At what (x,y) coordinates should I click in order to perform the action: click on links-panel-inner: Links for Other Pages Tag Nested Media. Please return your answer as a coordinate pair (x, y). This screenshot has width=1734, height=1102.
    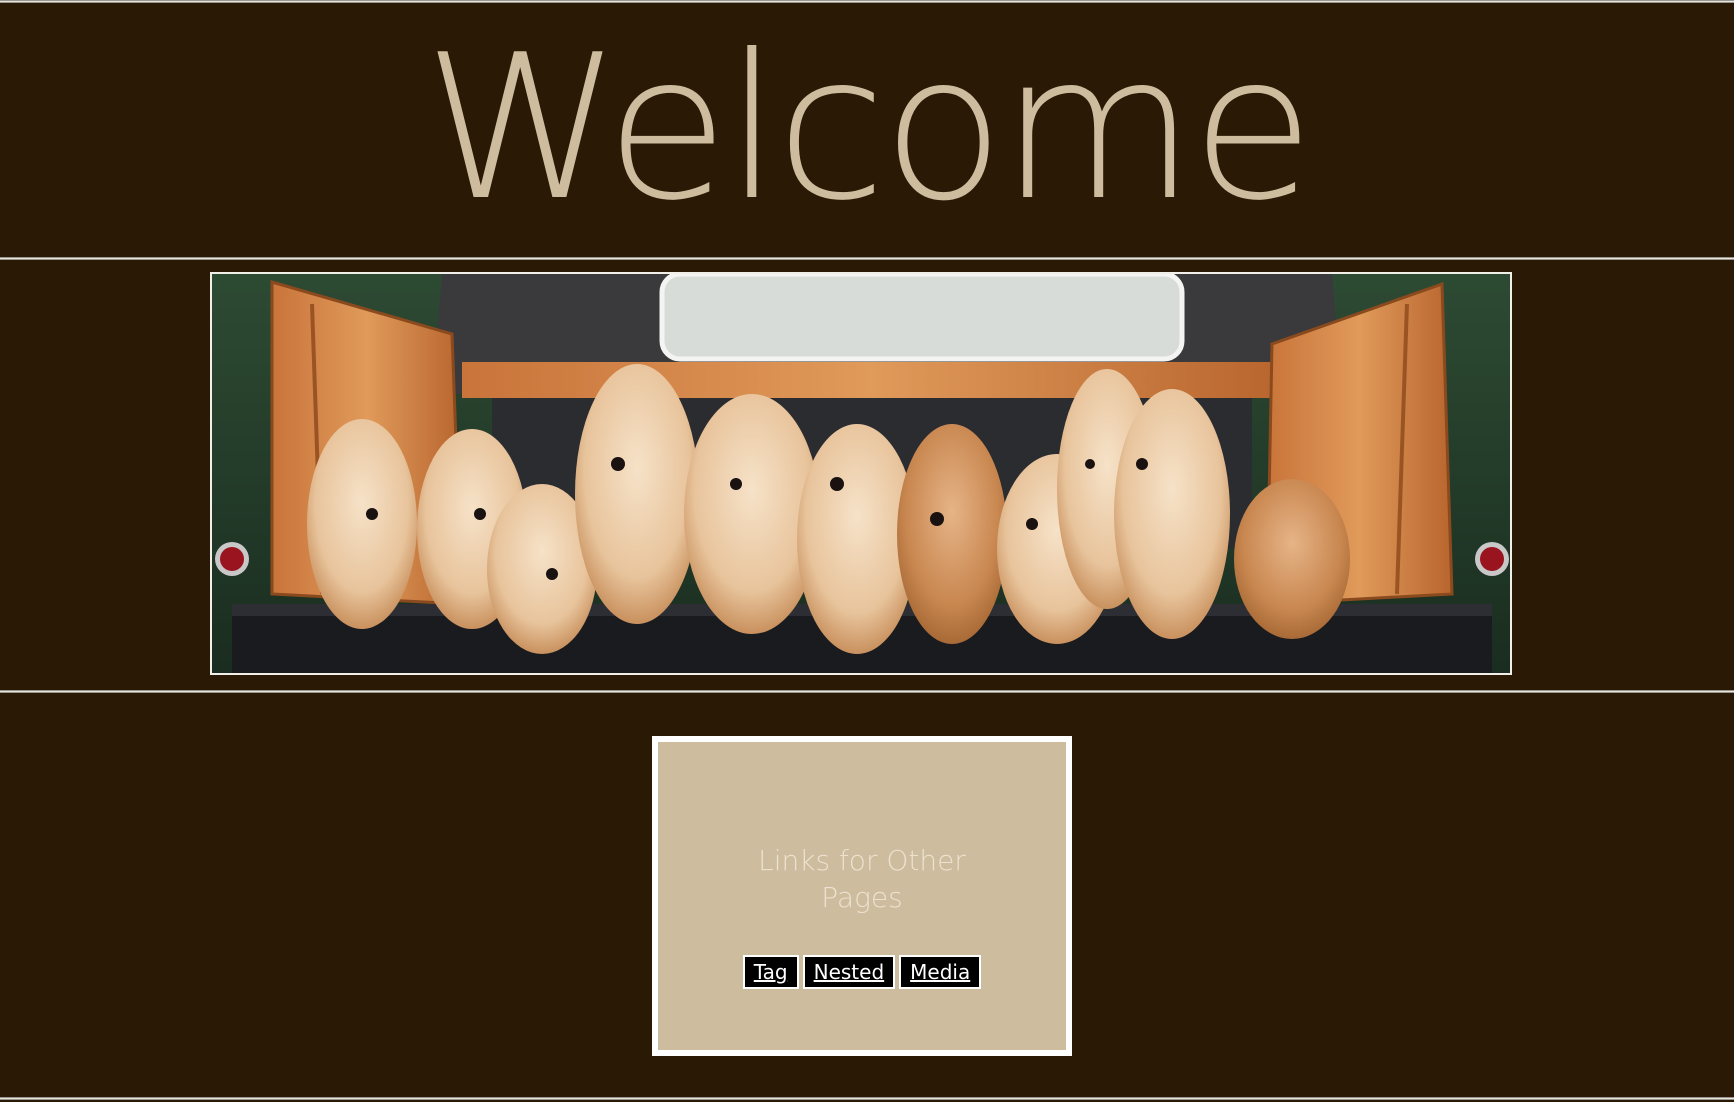
    Looking at the image, I should click on (862, 896).